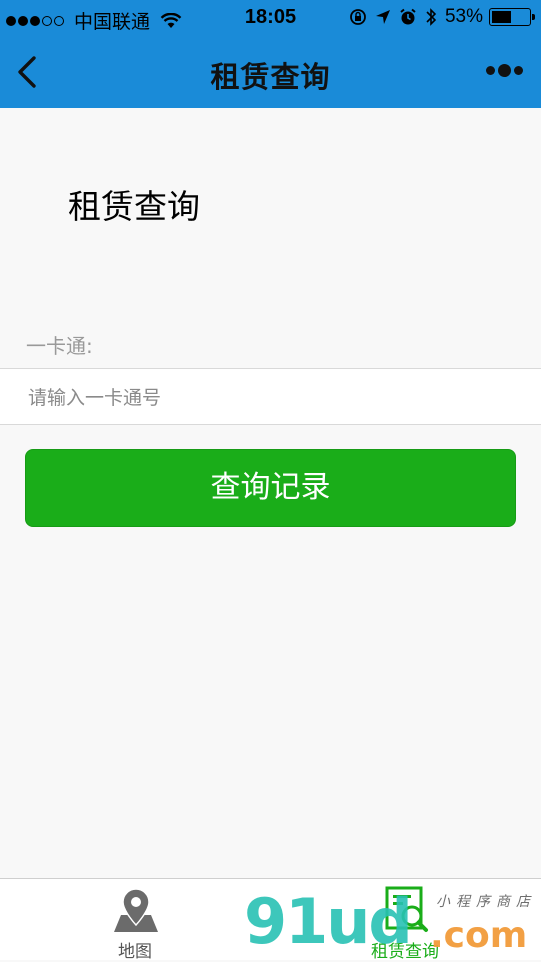  I want to click on battery-icon, so click(512, 17).